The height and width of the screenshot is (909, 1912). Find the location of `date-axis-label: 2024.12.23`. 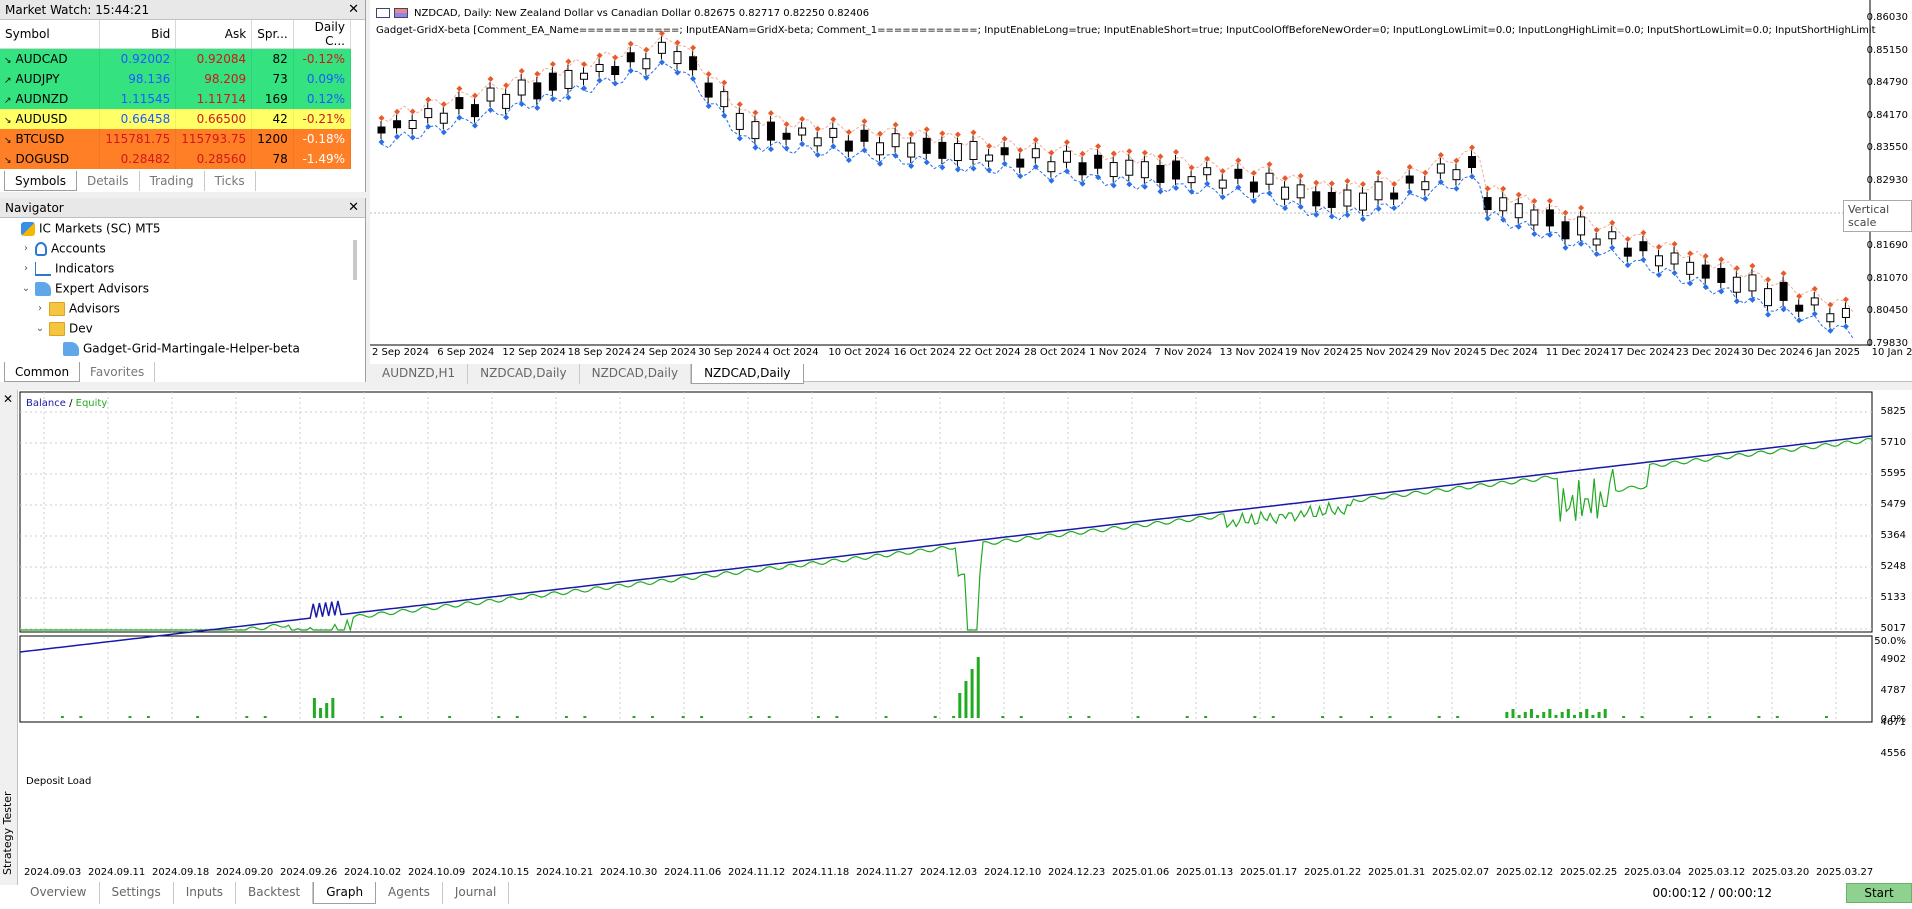

date-axis-label: 2024.12.23 is located at coordinates (1077, 872).